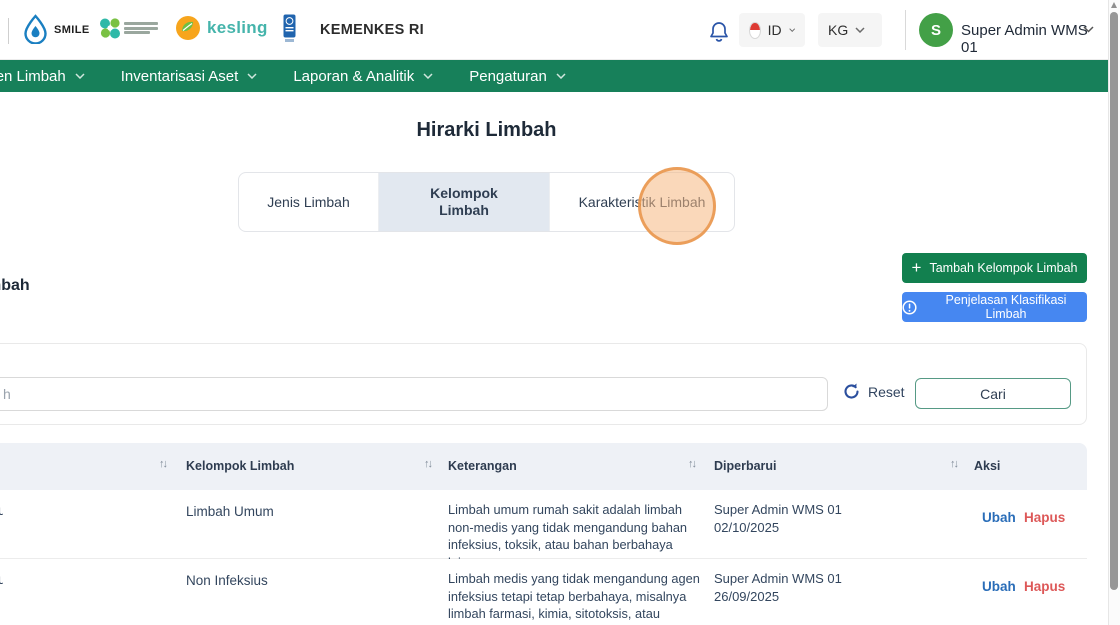  I want to click on language-selector: ID, so click(772, 30).